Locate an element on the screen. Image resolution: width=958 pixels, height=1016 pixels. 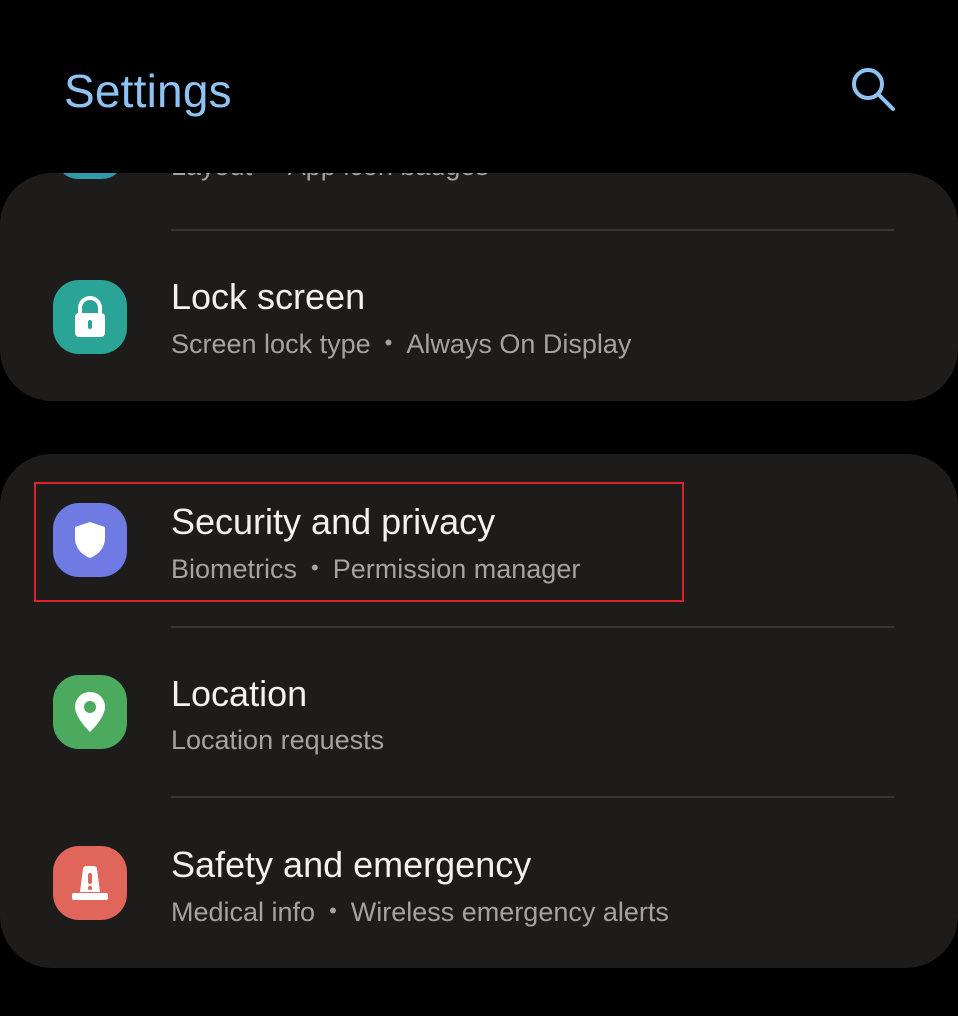
settings-item-subtitle: Layout•App icon badges is located at coordinates (330, 177).